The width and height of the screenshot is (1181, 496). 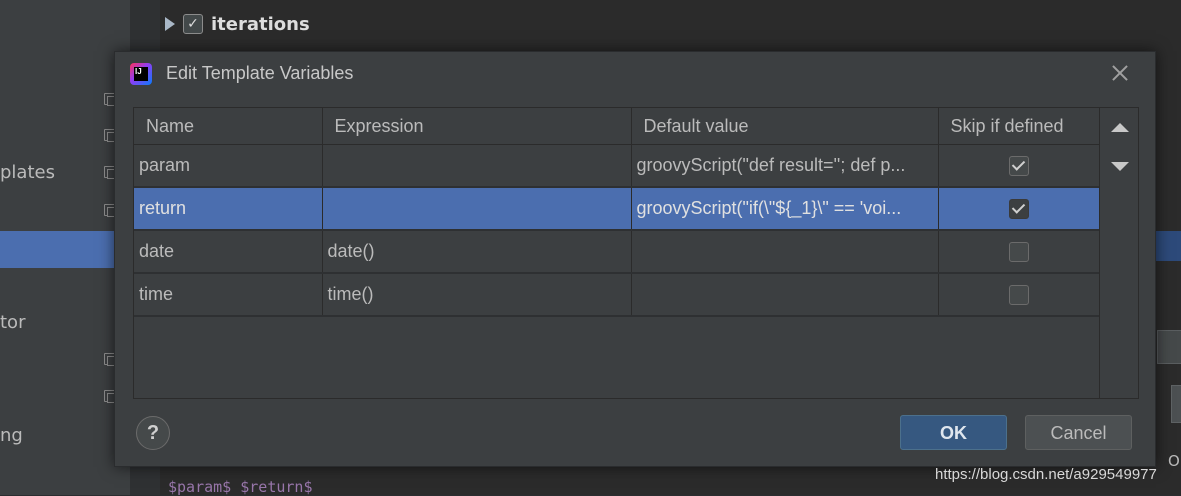 What do you see at coordinates (1166, 246) in the screenshot?
I see `background-selected-row` at bounding box center [1166, 246].